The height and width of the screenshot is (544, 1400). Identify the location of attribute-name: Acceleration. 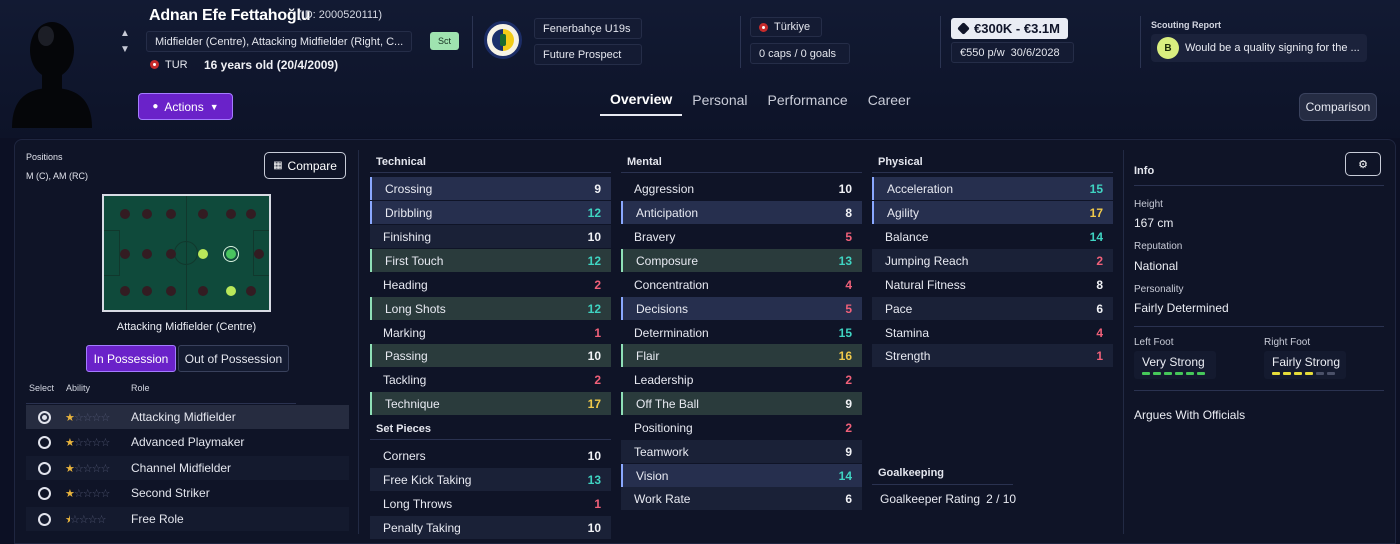
(920, 188).